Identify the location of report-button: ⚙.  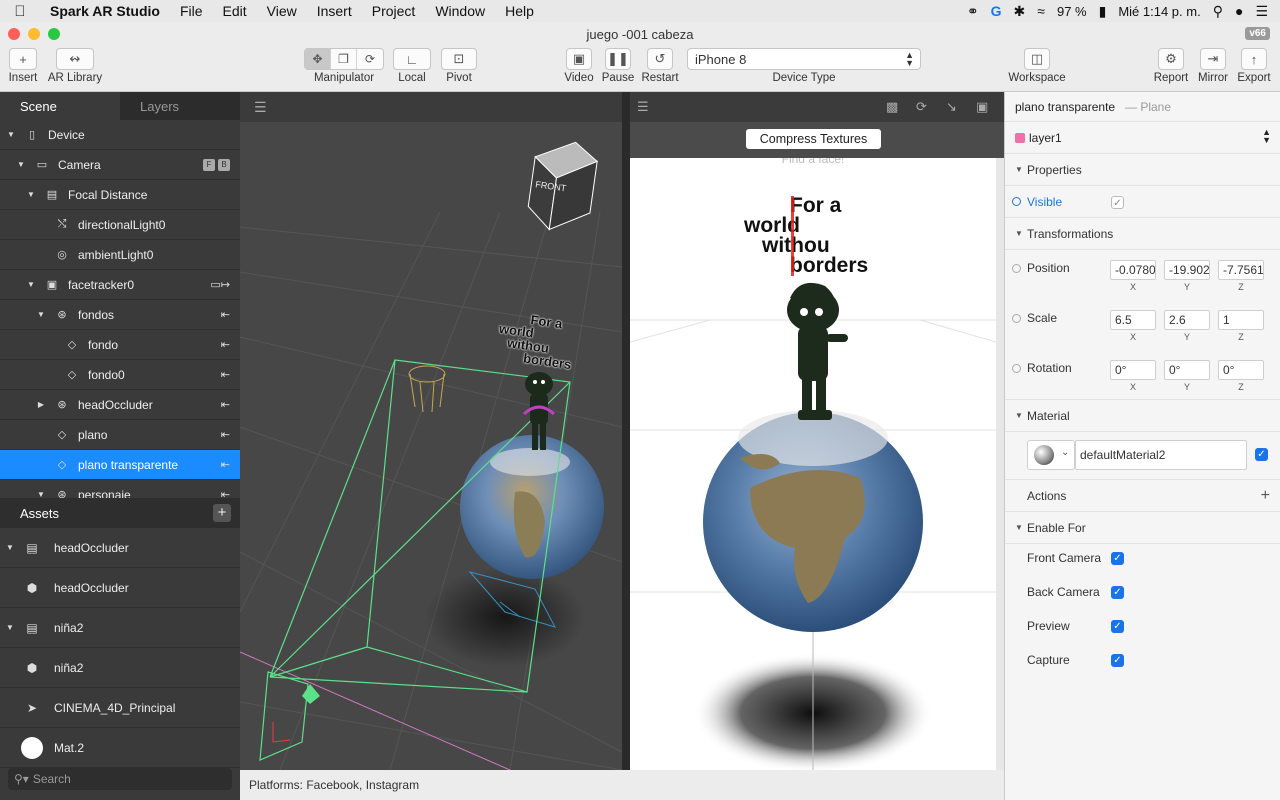
(1171, 59).